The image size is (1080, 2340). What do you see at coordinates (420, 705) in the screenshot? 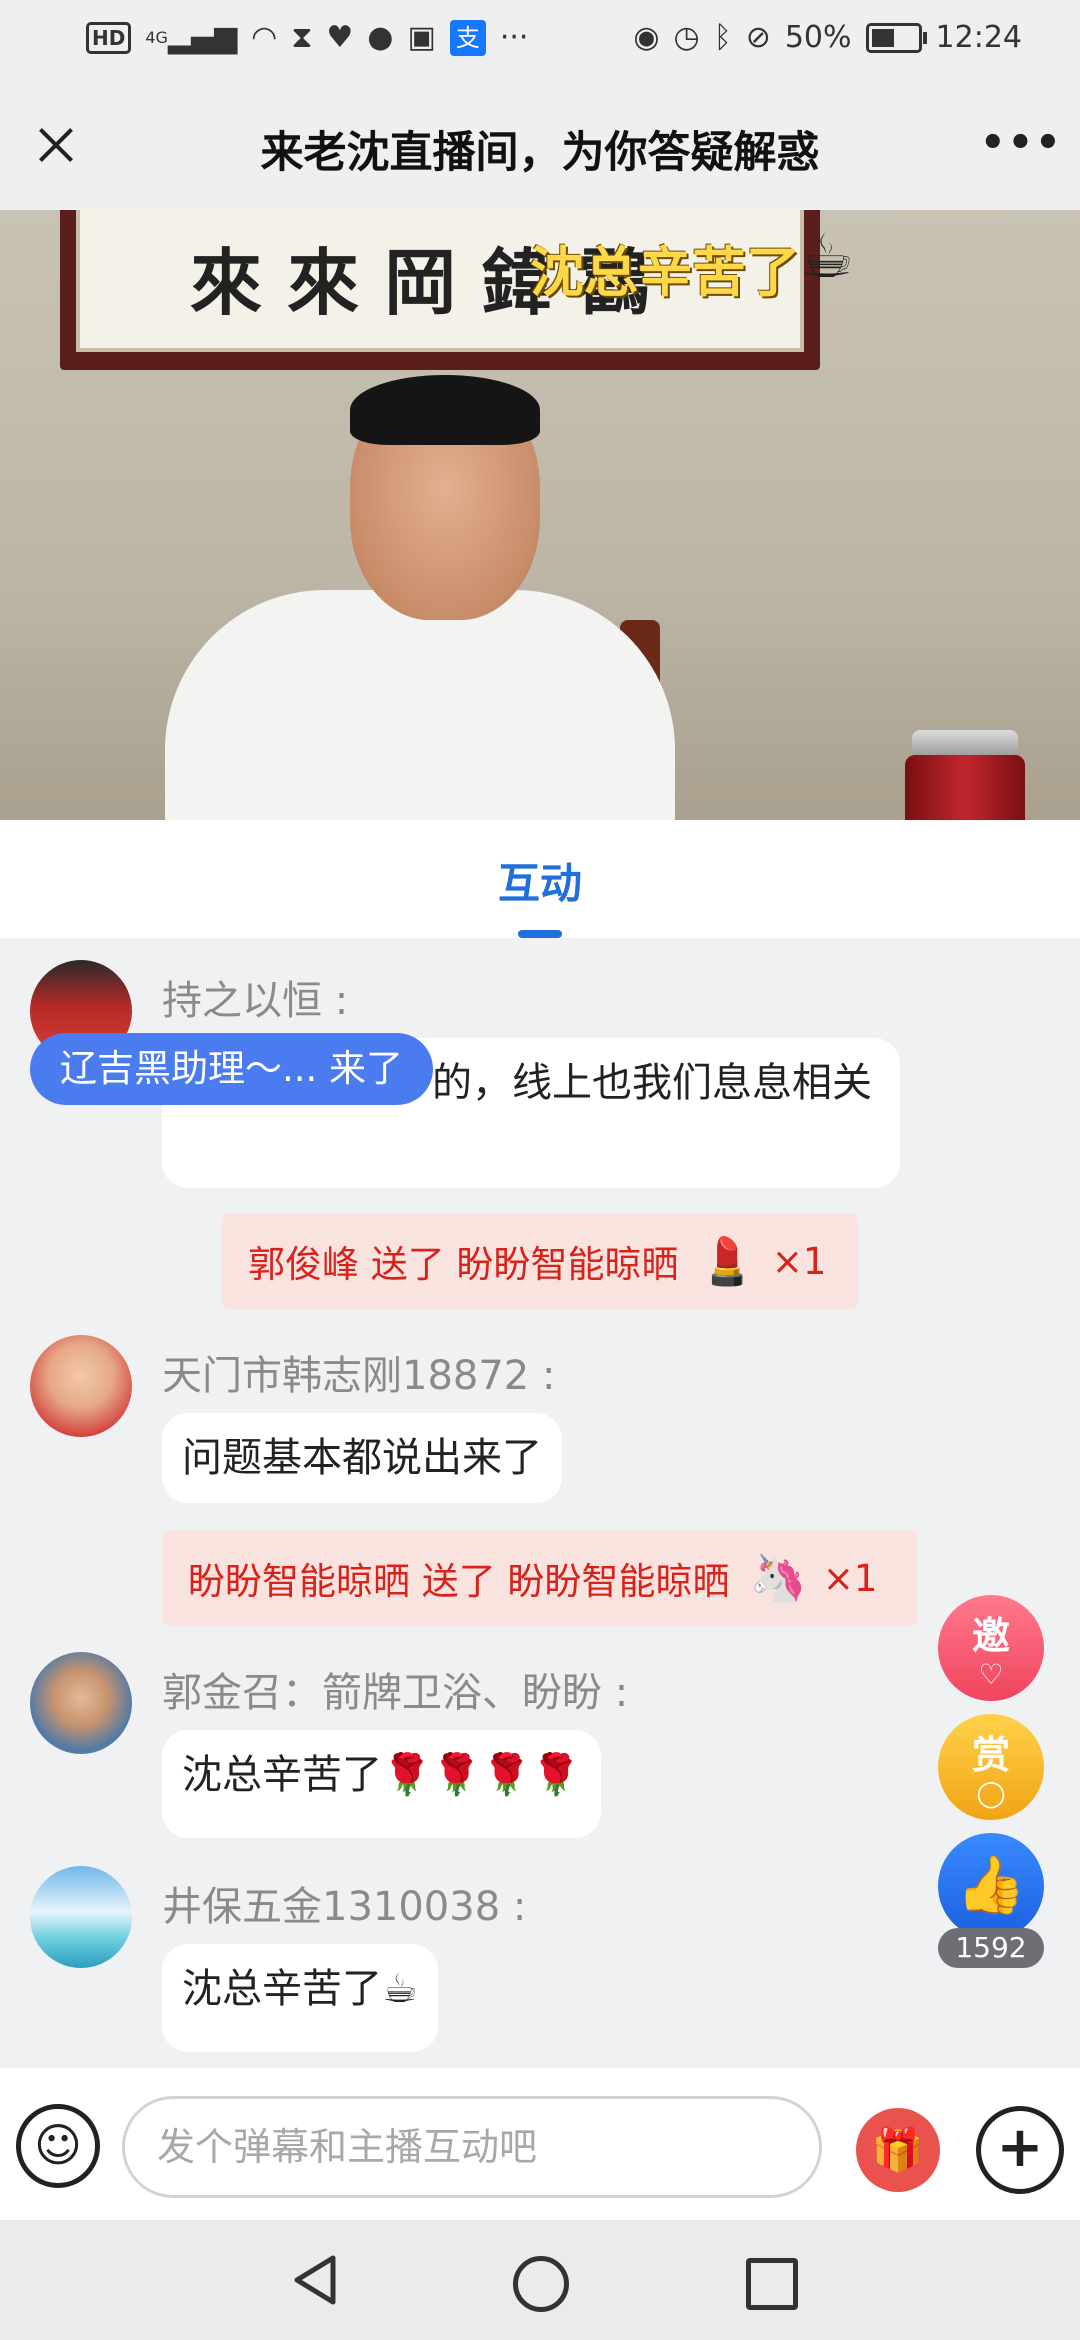
I see `presenter-body` at bounding box center [420, 705].